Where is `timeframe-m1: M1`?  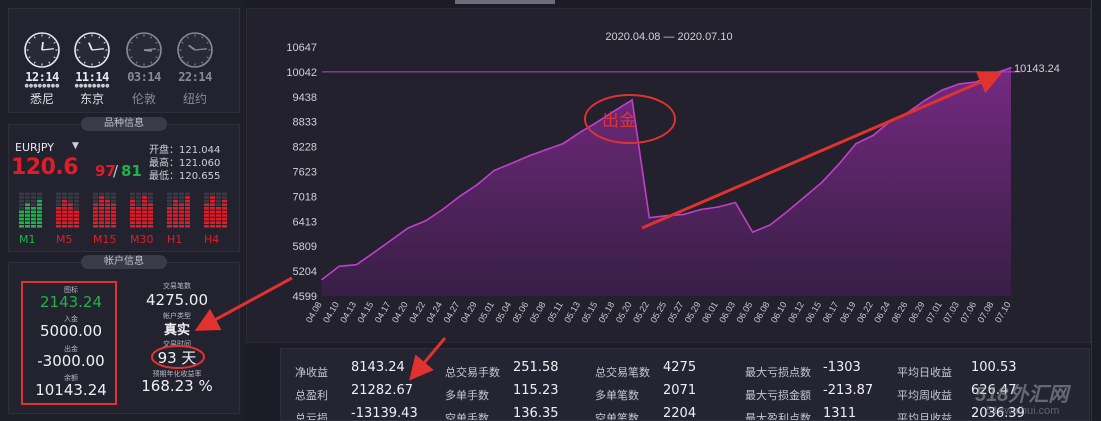 timeframe-m1: M1 is located at coordinates (27, 239).